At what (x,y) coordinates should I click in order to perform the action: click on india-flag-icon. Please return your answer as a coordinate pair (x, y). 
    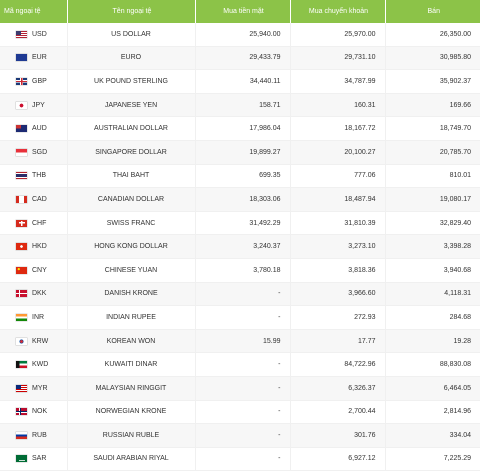
    Looking at the image, I should click on (21, 317).